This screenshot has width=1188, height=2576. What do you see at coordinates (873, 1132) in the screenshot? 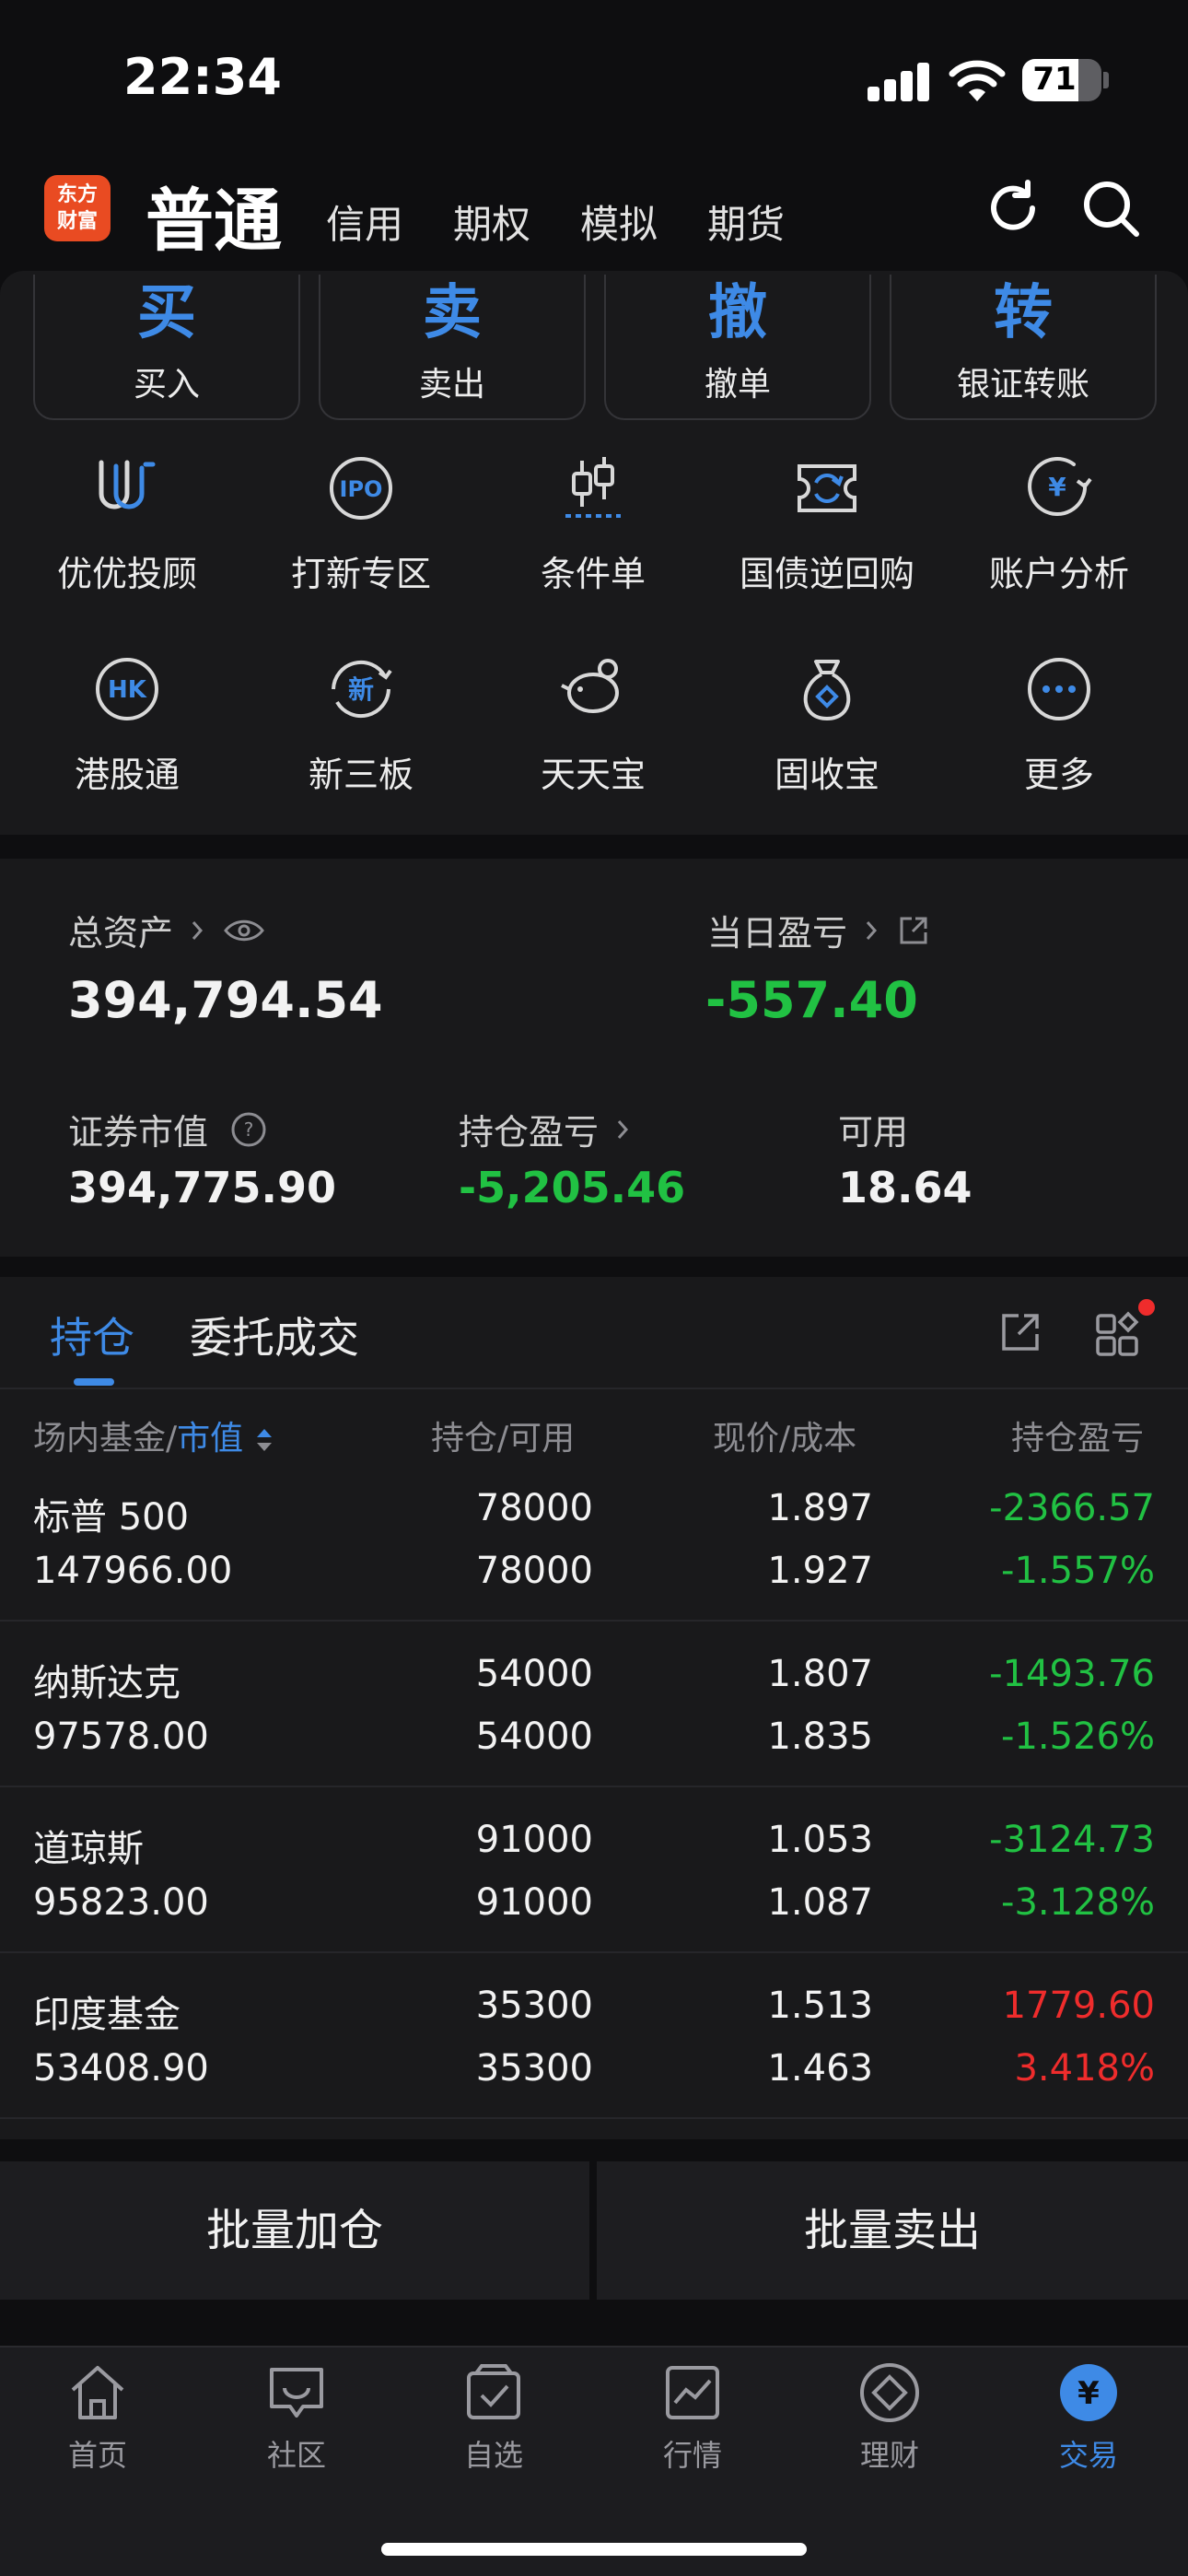
I see `available-label: 可用` at bounding box center [873, 1132].